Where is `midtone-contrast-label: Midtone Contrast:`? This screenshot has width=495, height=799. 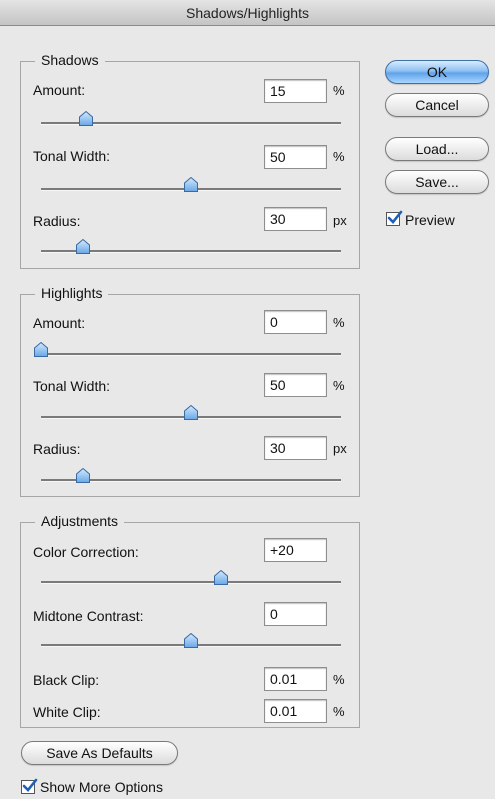
midtone-contrast-label: Midtone Contrast: is located at coordinates (88, 616).